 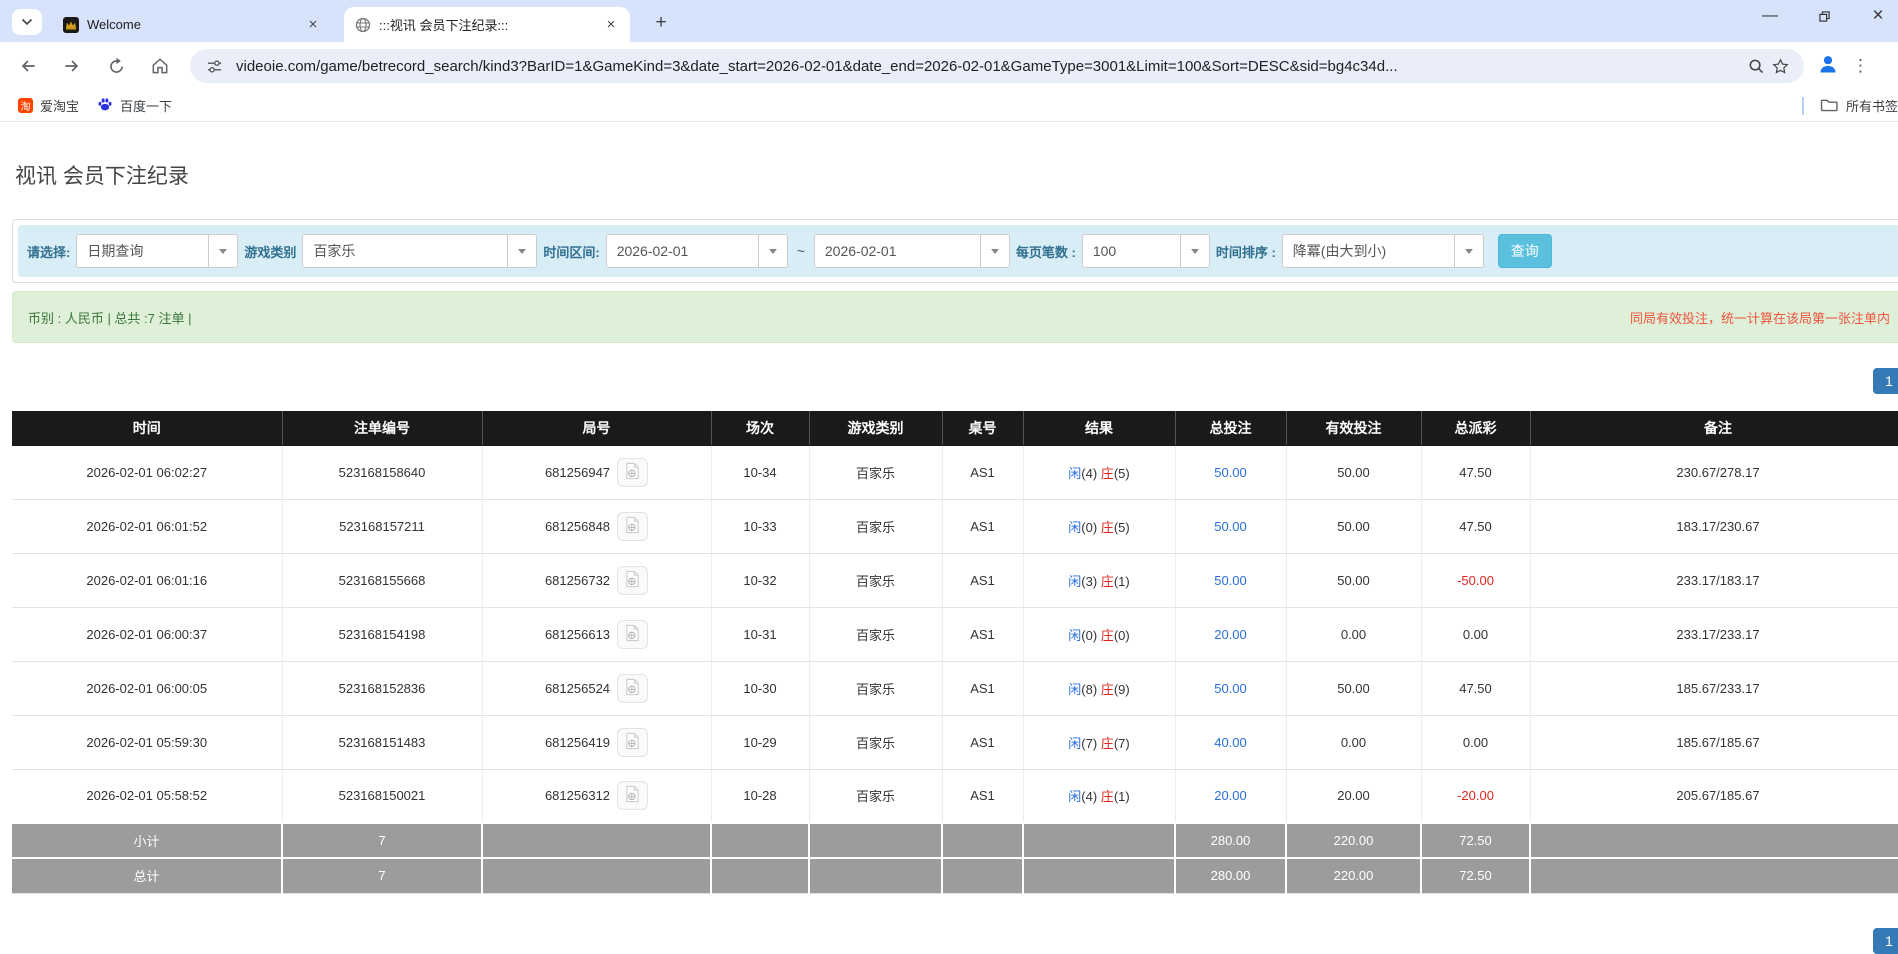 I want to click on window-close-button: ×, so click(x=1878, y=15).